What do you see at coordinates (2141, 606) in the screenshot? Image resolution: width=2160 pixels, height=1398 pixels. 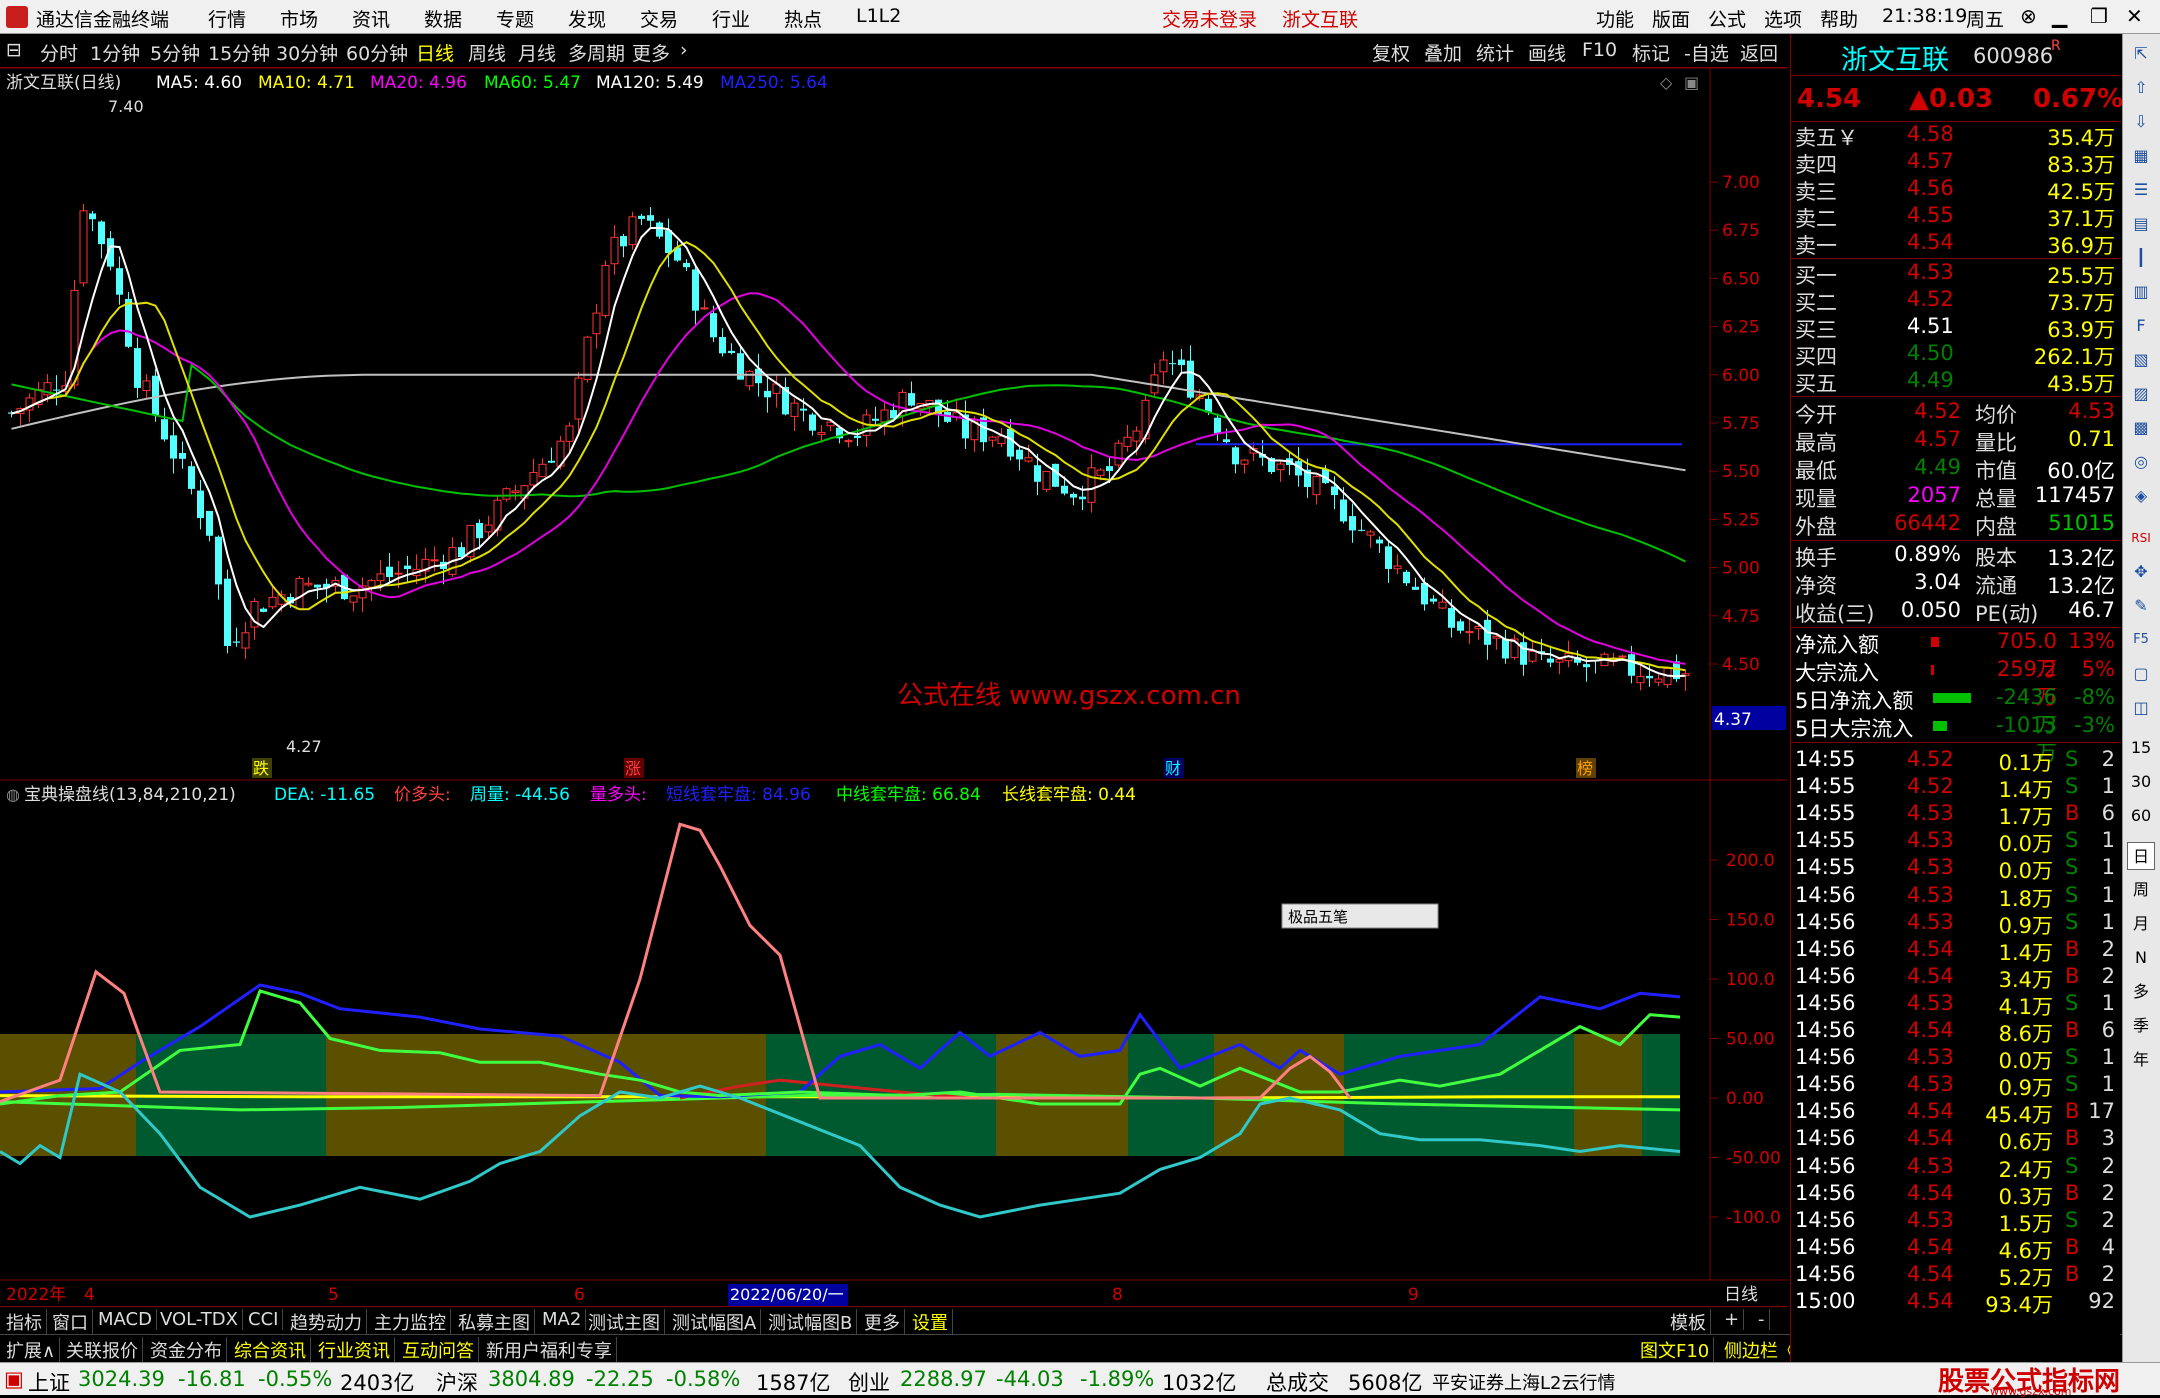 I see `sidebar-pen-icon: ✎` at bounding box center [2141, 606].